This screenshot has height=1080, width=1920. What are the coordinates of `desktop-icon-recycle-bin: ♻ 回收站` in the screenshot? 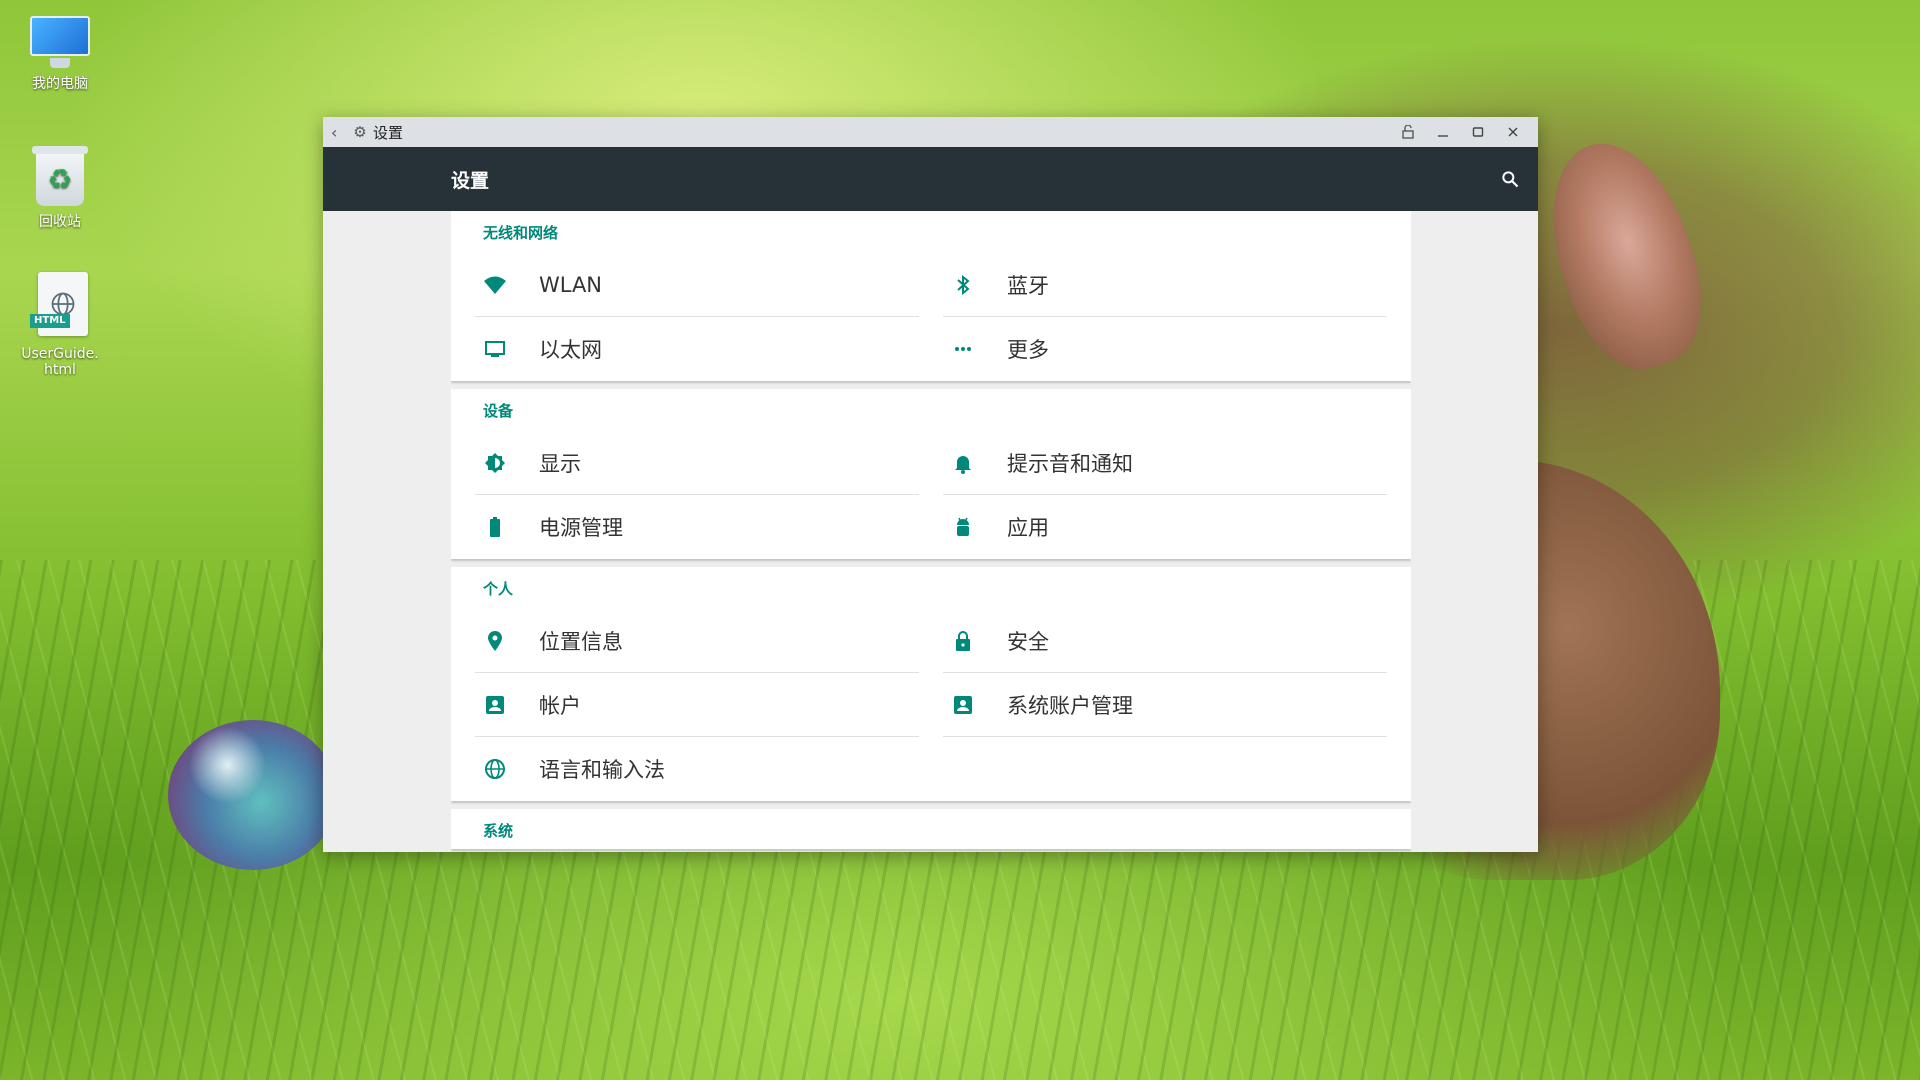 It's located at (60, 187).